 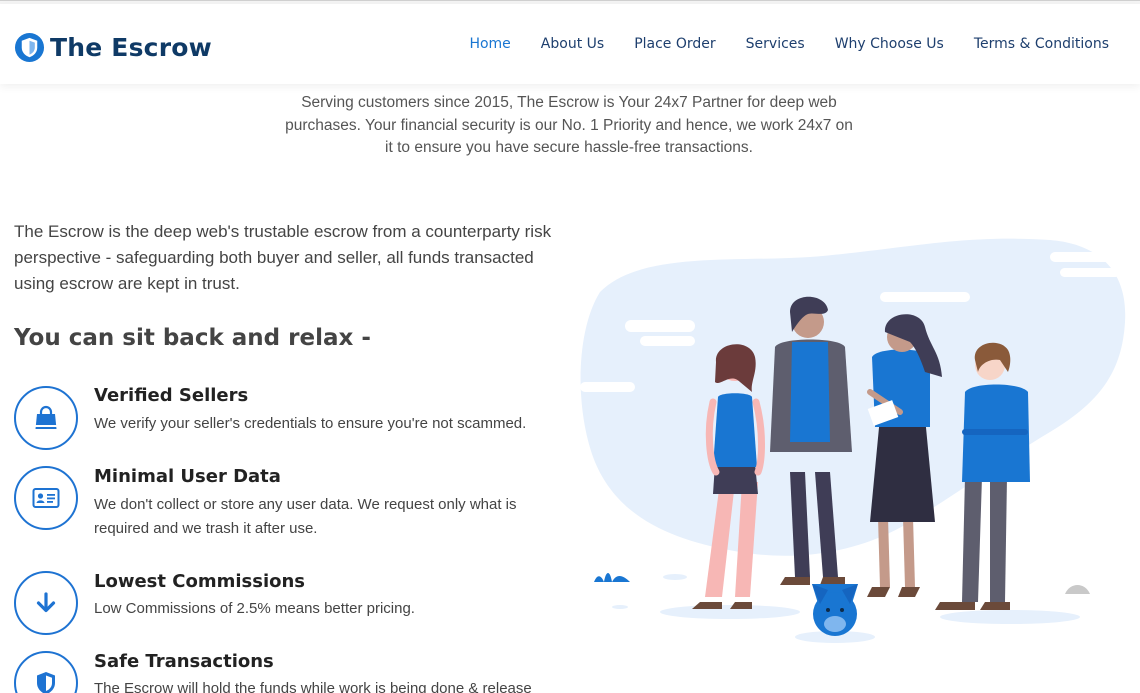 What do you see at coordinates (674, 44) in the screenshot?
I see `nav-place-order: Place Order` at bounding box center [674, 44].